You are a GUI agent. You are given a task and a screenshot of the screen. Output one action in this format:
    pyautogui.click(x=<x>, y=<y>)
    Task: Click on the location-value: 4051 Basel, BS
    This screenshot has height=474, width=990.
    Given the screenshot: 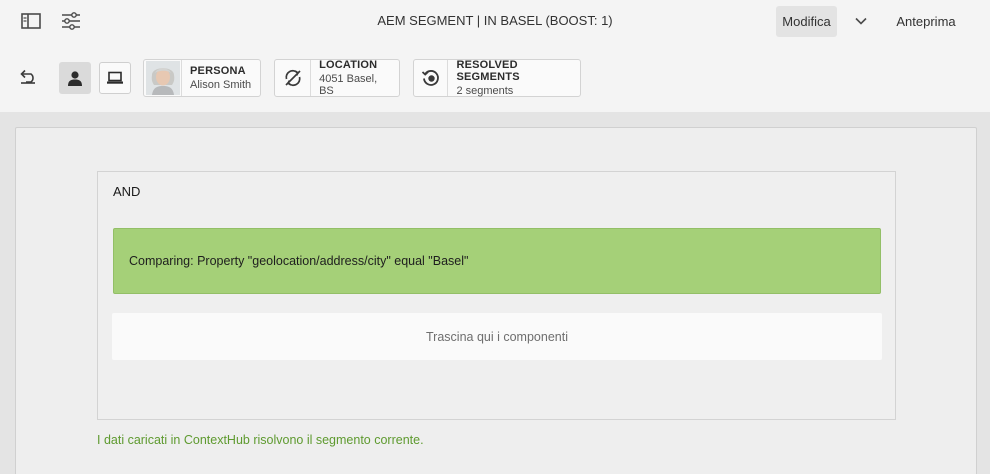 What is the action you would take?
    pyautogui.click(x=348, y=85)
    